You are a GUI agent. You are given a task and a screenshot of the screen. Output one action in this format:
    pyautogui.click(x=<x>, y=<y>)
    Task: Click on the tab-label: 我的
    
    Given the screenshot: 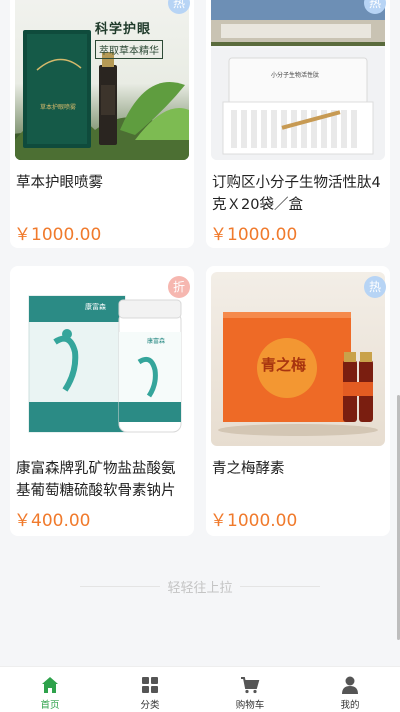 What is the action you would take?
    pyautogui.click(x=350, y=705)
    